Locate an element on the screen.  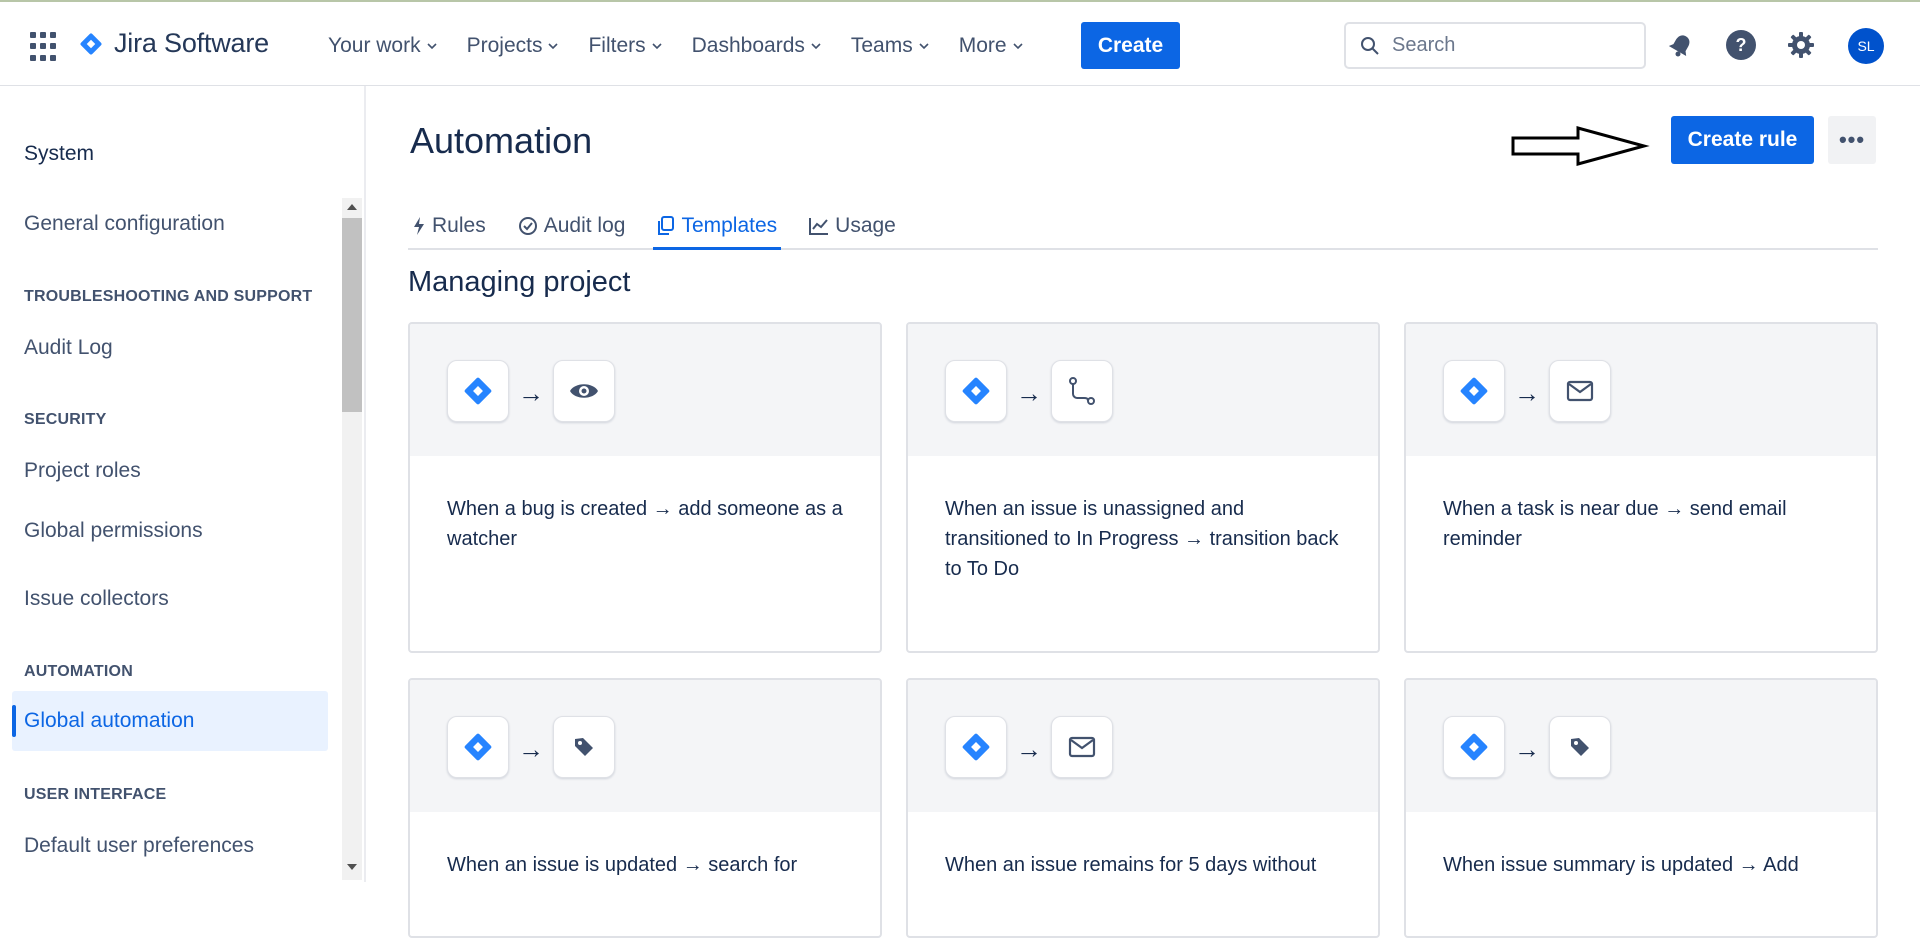
sidebar-item-issue-collectors: Issue collectors is located at coordinates (96, 599).